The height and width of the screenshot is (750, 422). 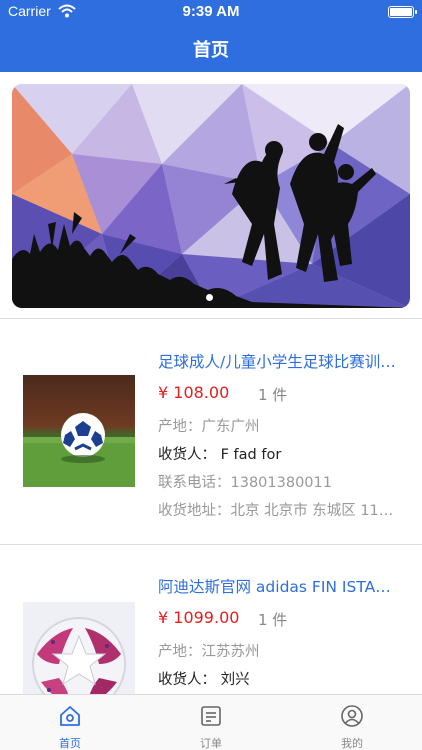 I want to click on battery-fill, so click(x=401, y=12).